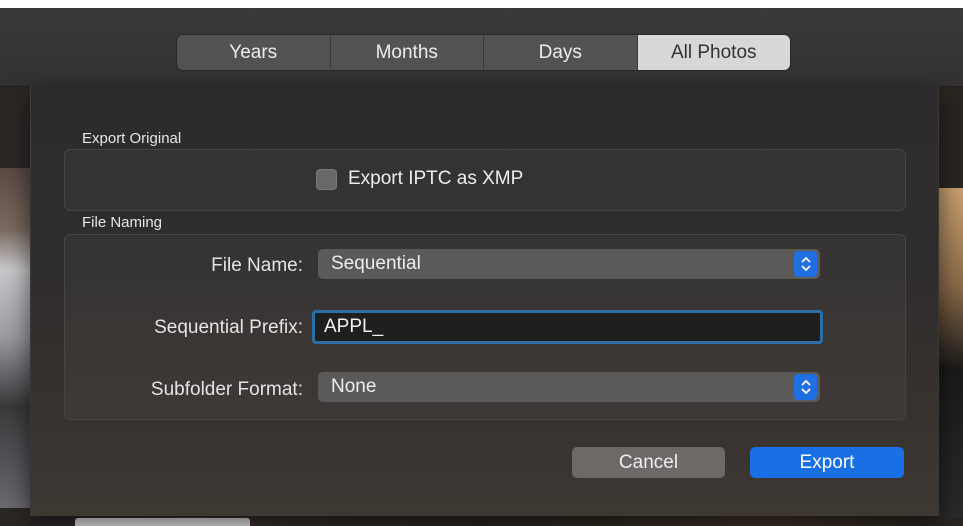  I want to click on file-name-value: Sequential, so click(376, 263).